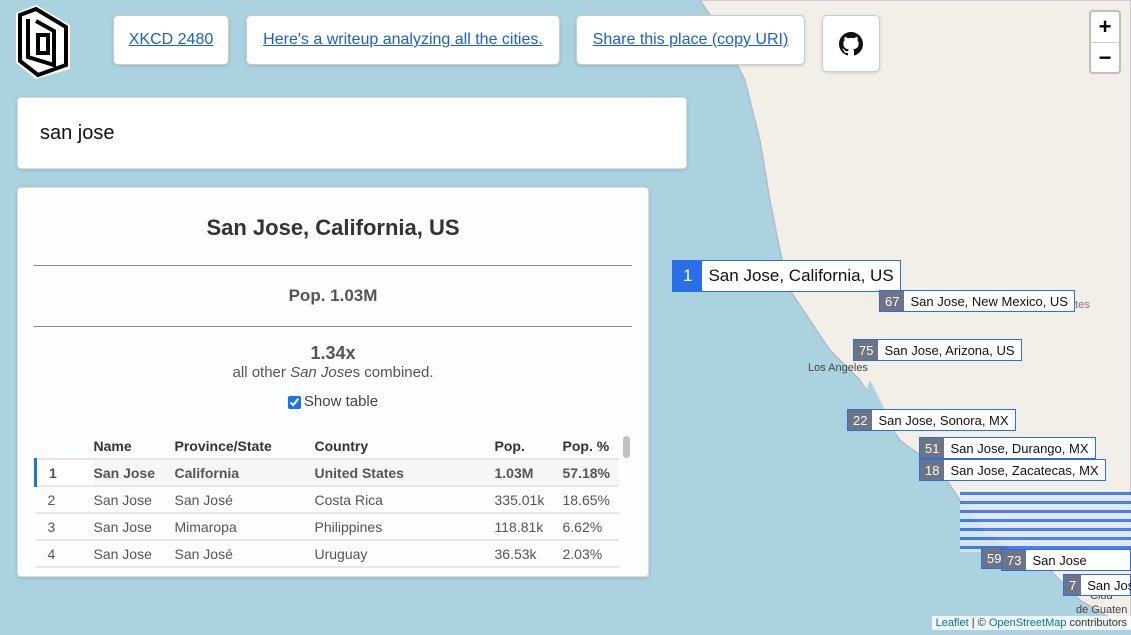 This screenshot has width=1131, height=635. I want to click on table-scrollbar, so click(626, 447).